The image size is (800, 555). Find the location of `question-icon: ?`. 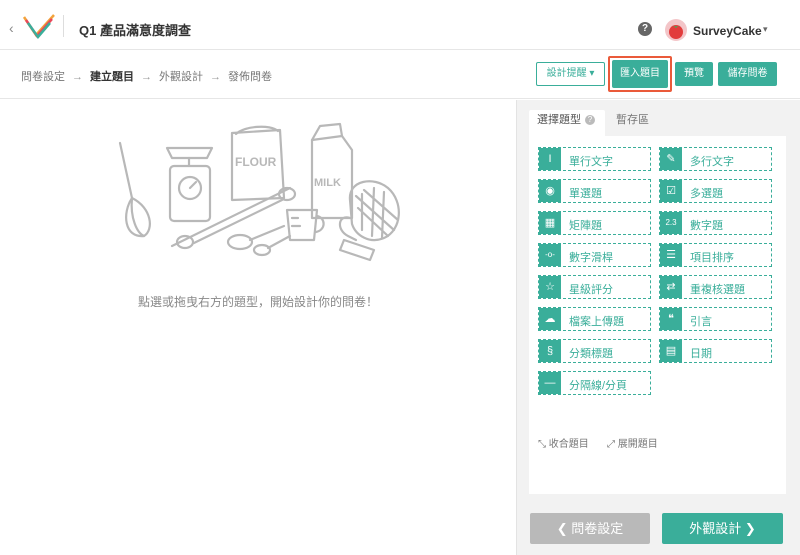

question-icon: ? is located at coordinates (590, 120).